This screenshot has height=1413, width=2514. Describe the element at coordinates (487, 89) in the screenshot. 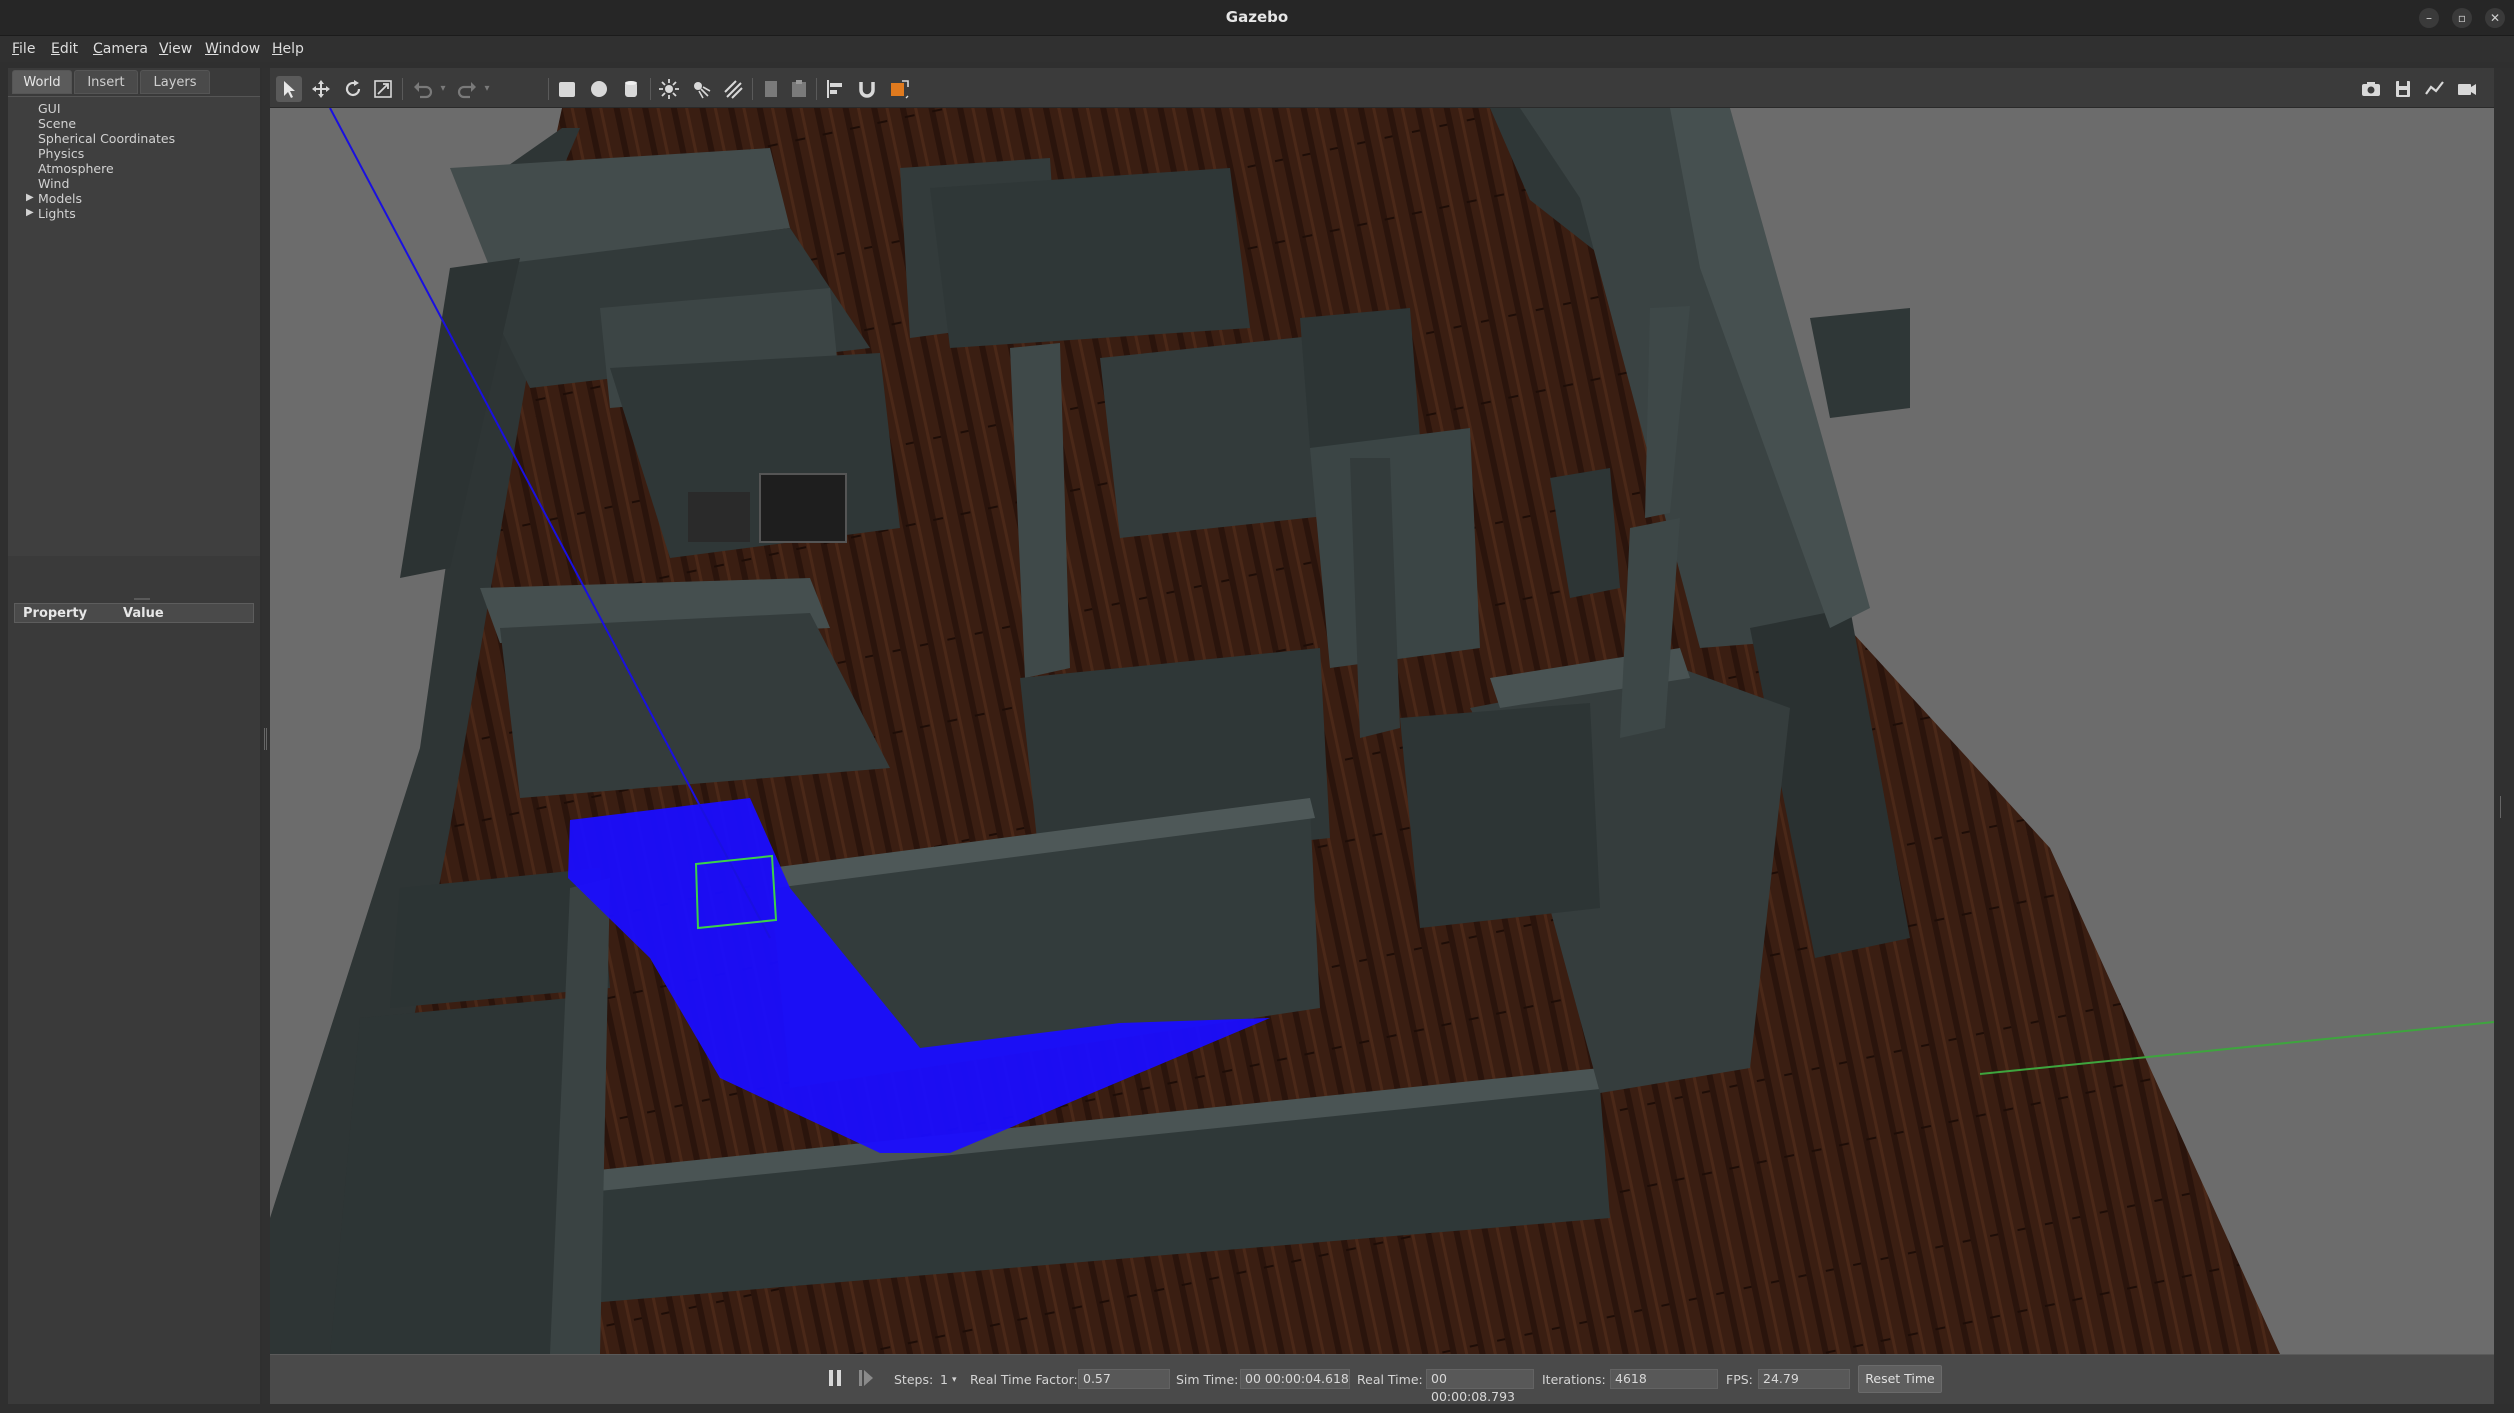

I see `redo-dropdown-icon: ▾` at that location.